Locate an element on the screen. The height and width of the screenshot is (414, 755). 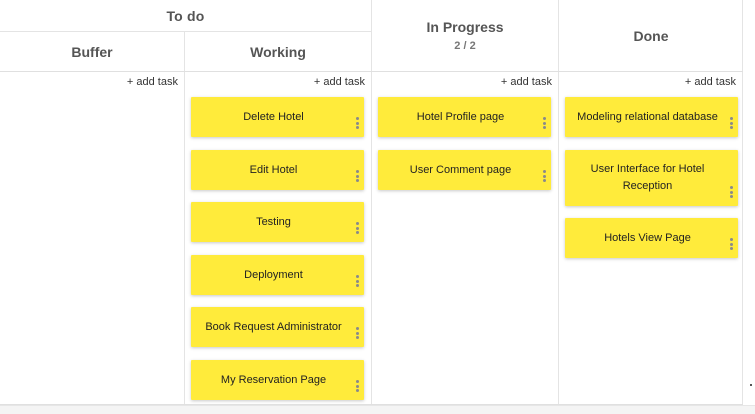
group-header-todo: To do is located at coordinates (185, 16).